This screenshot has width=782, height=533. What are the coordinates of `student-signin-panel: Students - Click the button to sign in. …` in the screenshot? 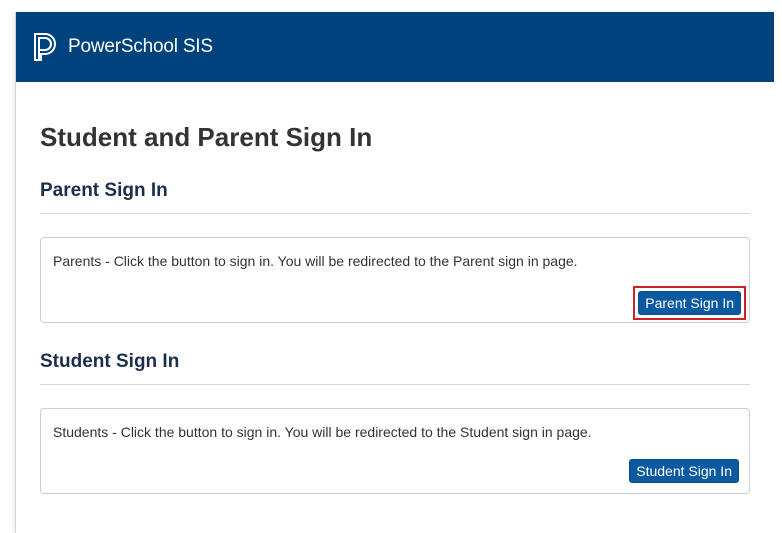 It's located at (395, 451).